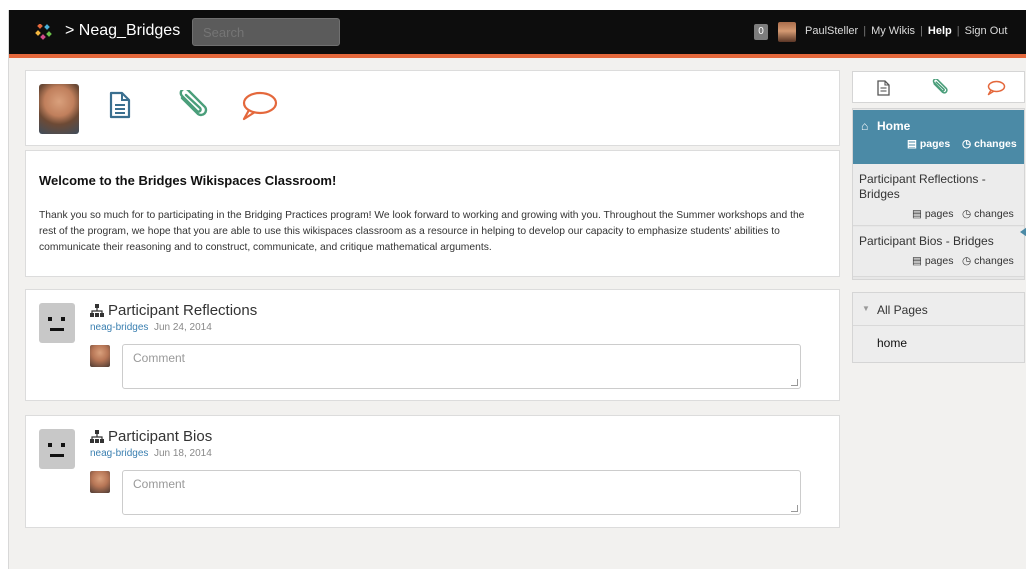 This screenshot has height=569, width=1026. I want to click on sign-out-link: Sign Out, so click(986, 31).